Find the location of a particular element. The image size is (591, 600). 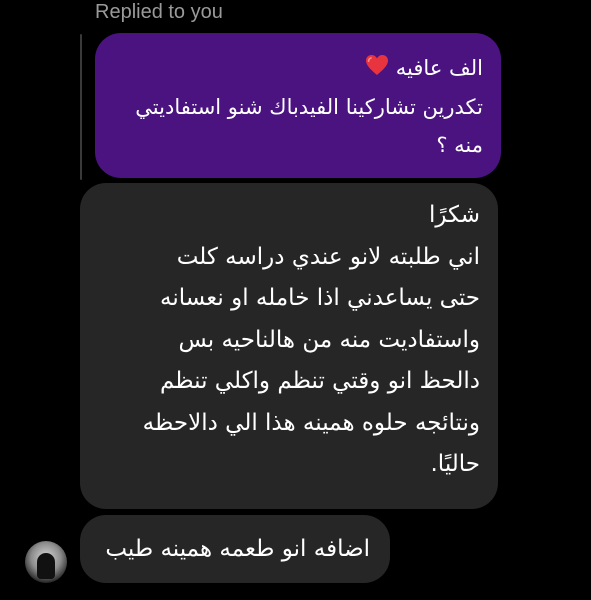

red-heart-icon is located at coordinates (377, 69).